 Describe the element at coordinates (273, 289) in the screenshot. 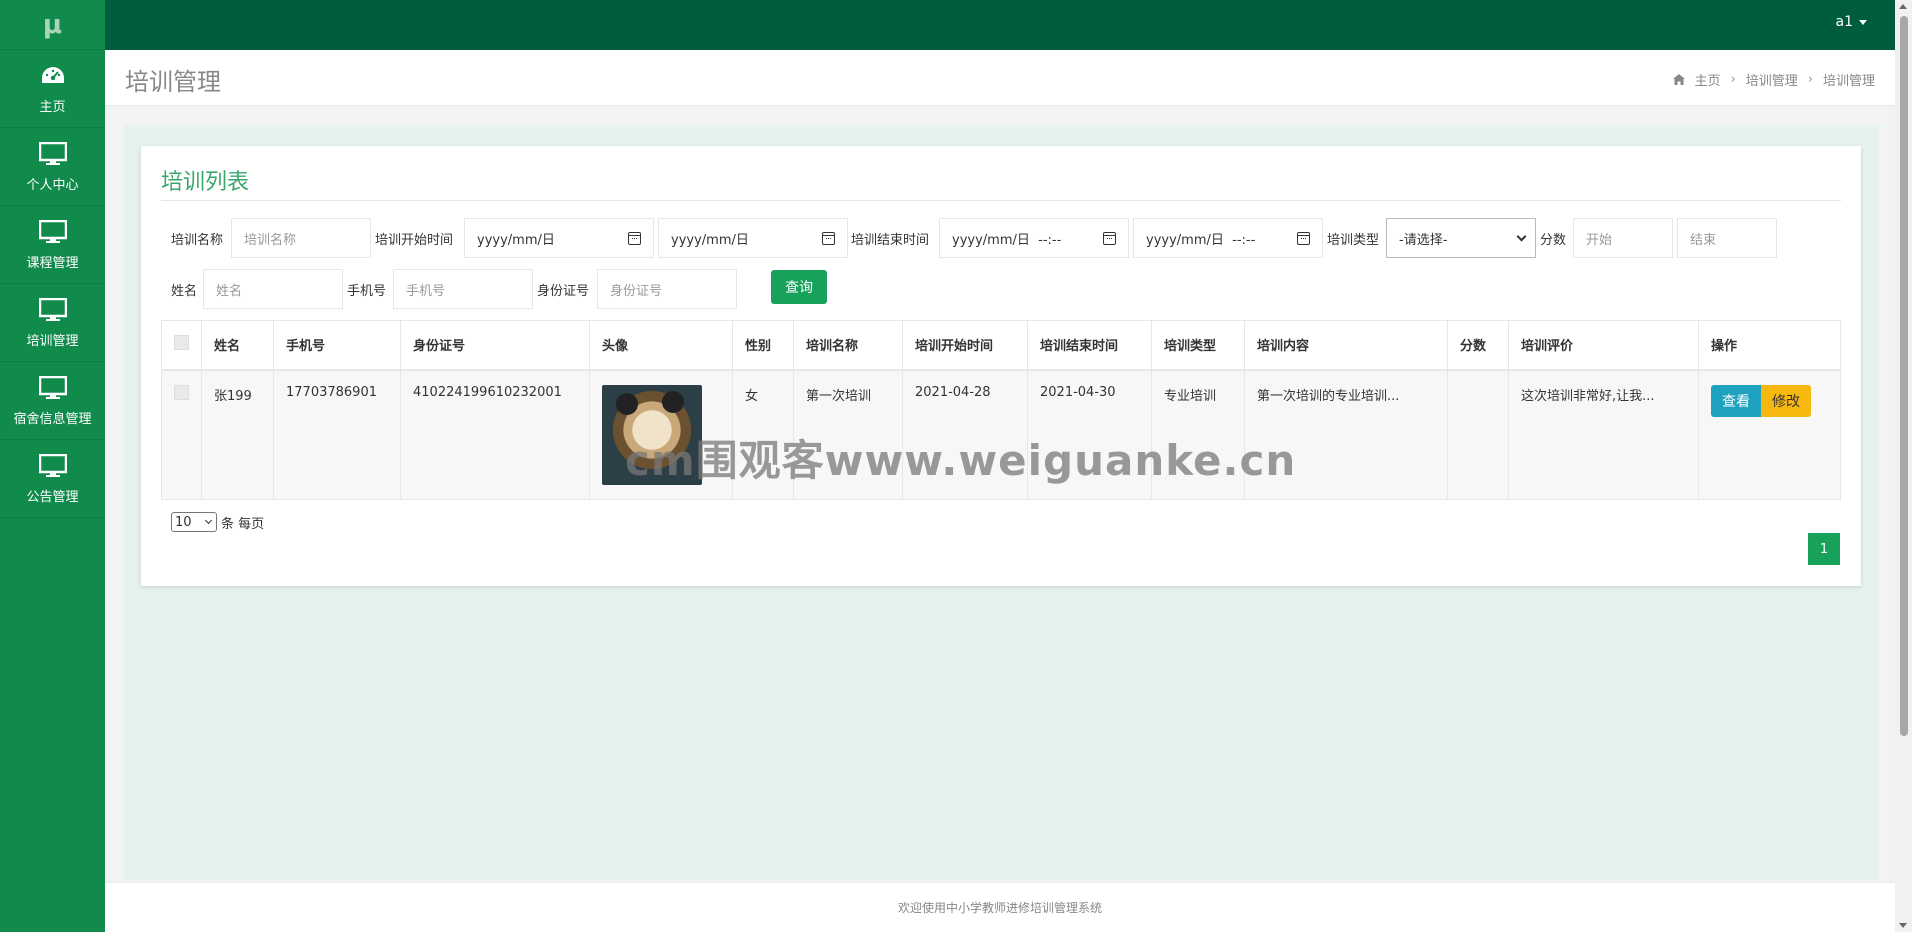

I see `person-name-input: 姓名` at that location.